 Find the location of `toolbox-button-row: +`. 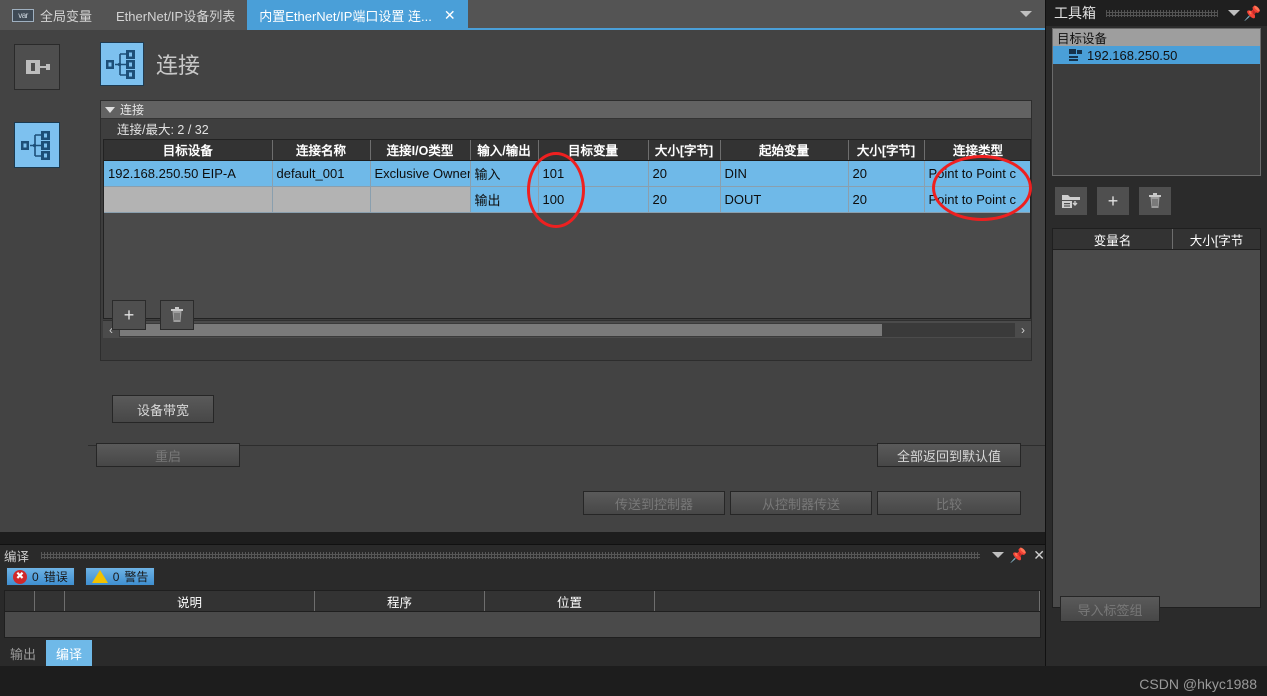

toolbox-button-row: + is located at coordinates (1156, 196).